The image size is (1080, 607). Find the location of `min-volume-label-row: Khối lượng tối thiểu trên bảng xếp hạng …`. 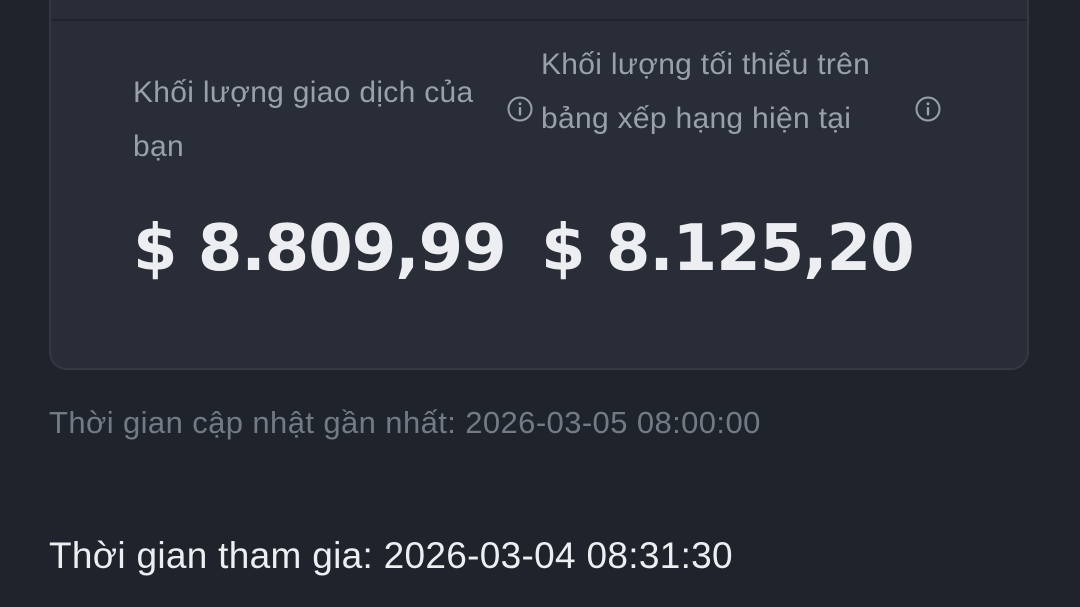

min-volume-label-row: Khối lượng tối thiểu trên bảng xếp hạng … is located at coordinates (751, 135).